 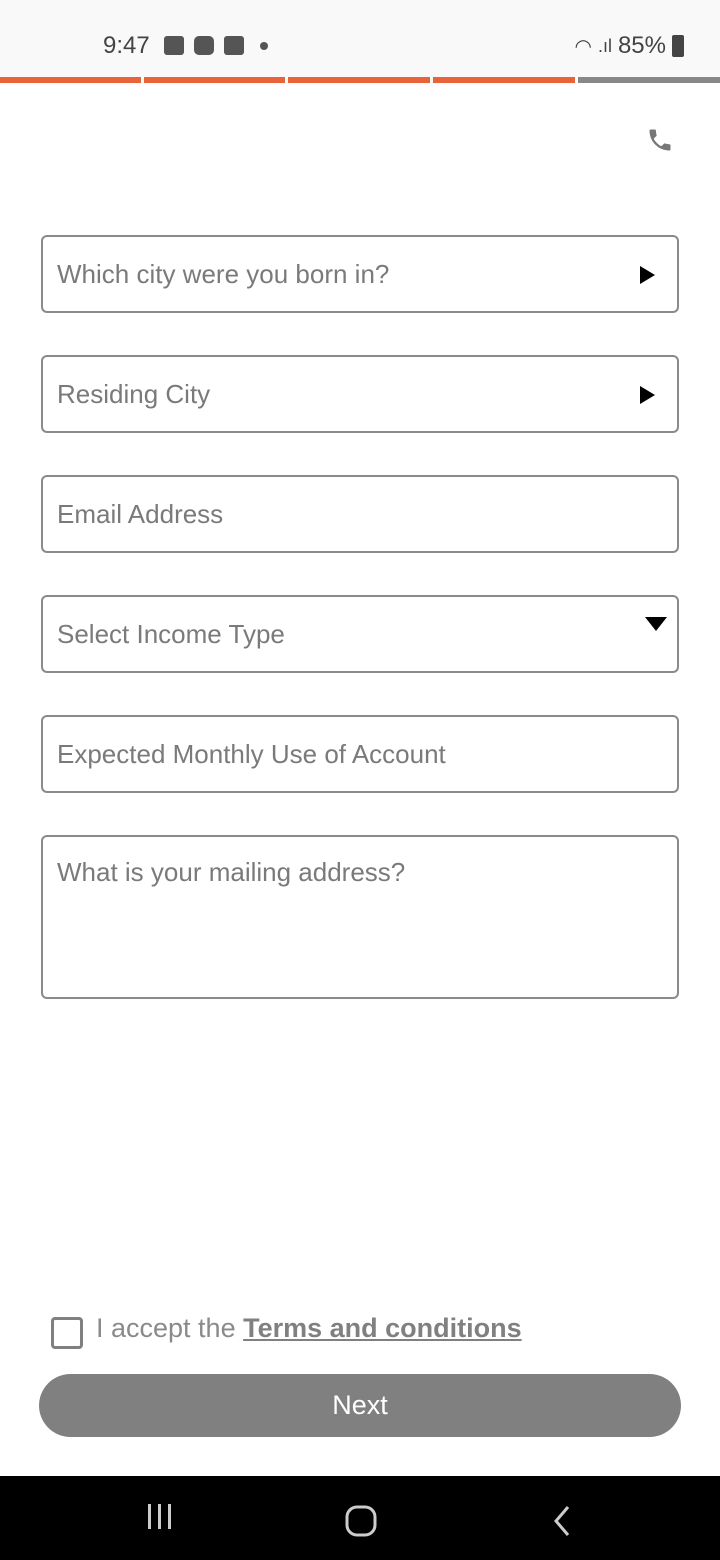 I want to click on next-button: Next, so click(x=360, y=1405).